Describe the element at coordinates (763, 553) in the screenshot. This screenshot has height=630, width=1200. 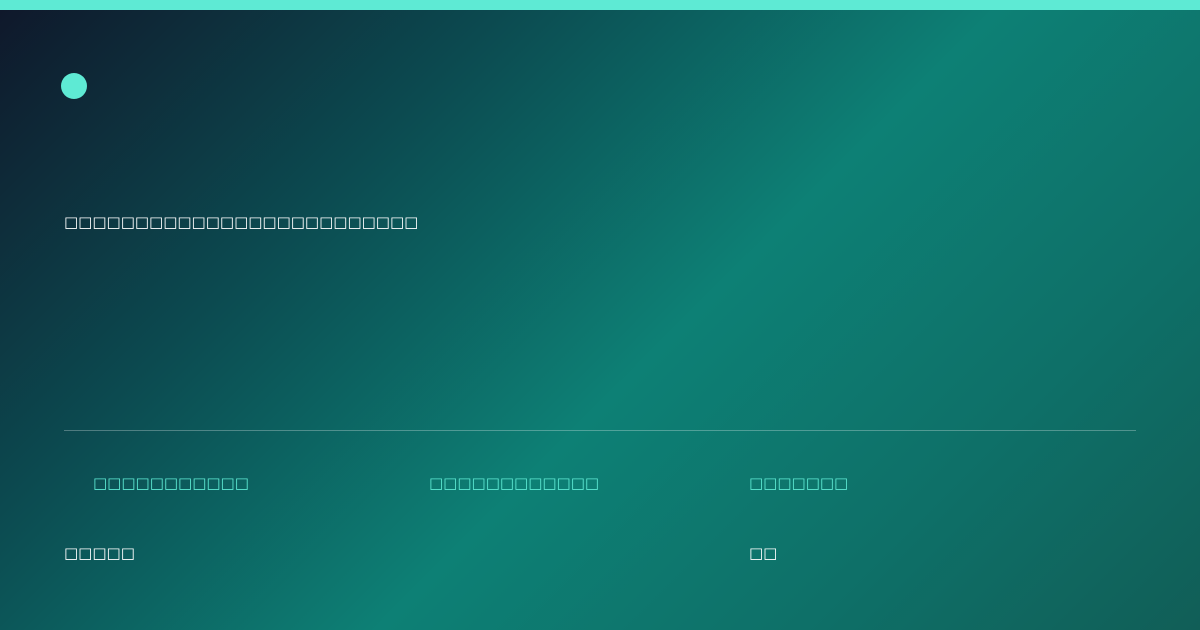
I see `stat-value-3: □□` at that location.